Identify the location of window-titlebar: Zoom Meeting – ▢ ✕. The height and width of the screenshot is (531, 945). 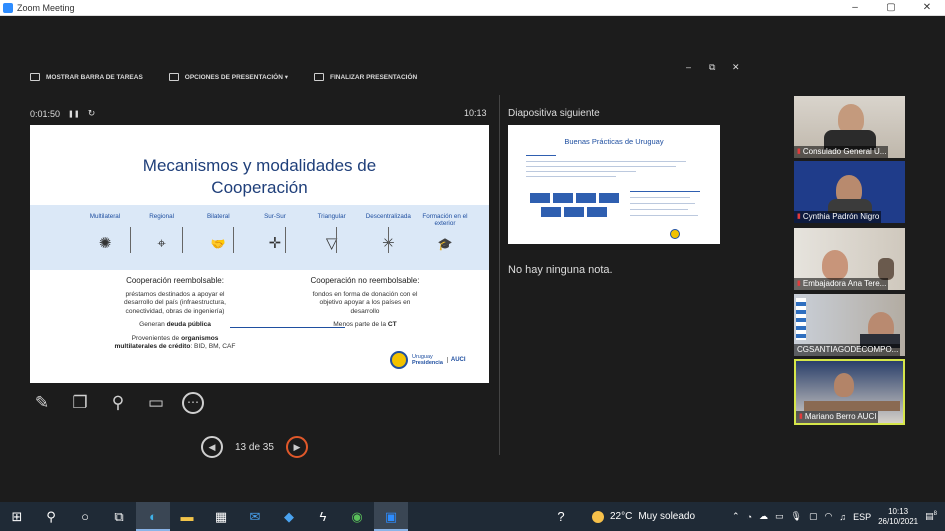
(472, 8).